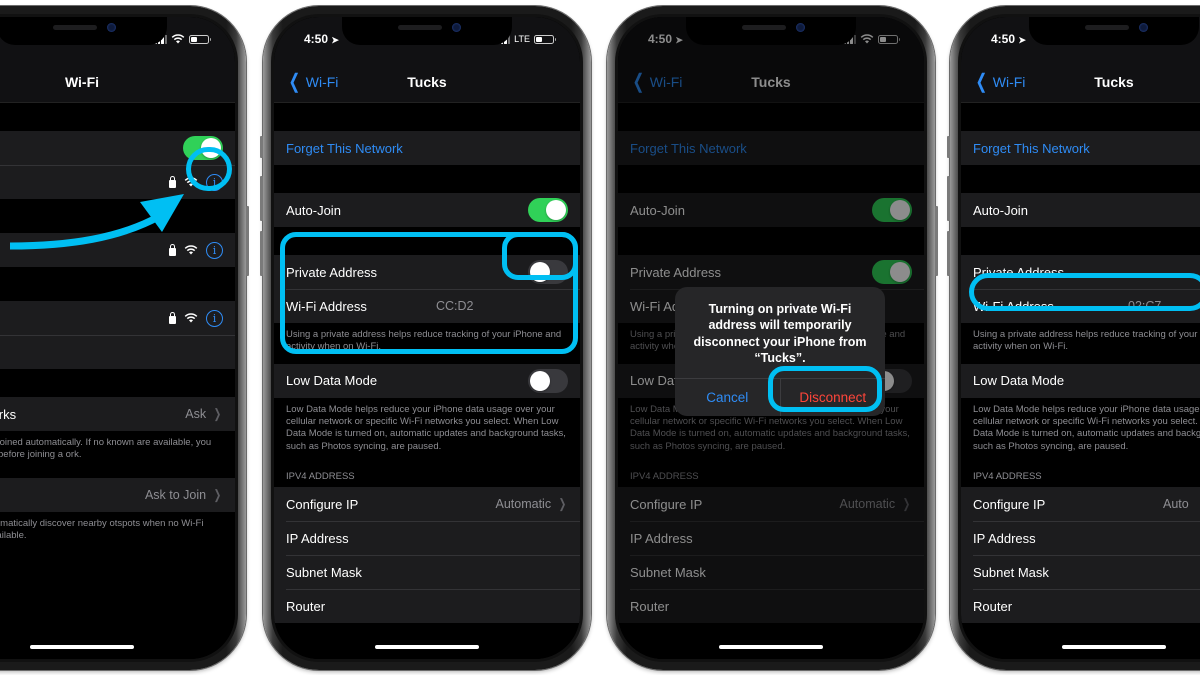 The image size is (1200, 675). What do you see at coordinates (84, 318) in the screenshot?
I see `network-name: GEAR84` at bounding box center [84, 318].